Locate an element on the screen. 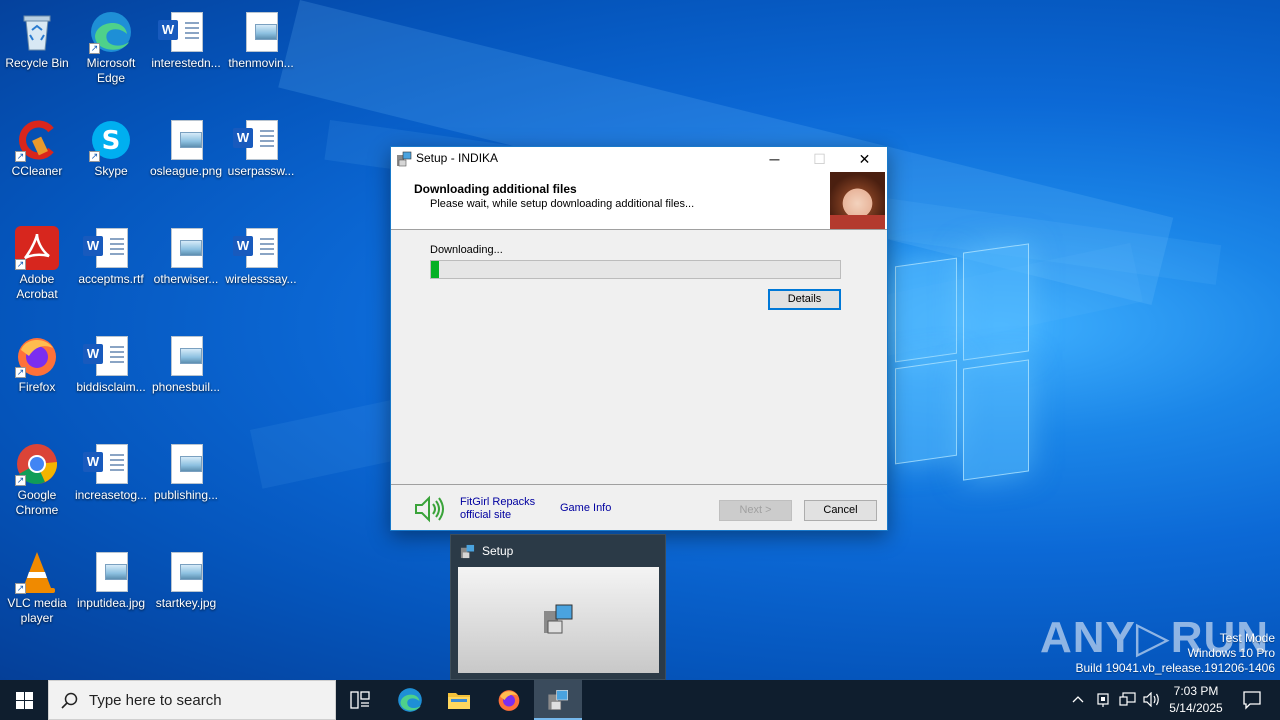 This screenshot has height=720, width=1280. desktop-icon-google-chrome: ↗ Google Chrome is located at coordinates (37, 477).